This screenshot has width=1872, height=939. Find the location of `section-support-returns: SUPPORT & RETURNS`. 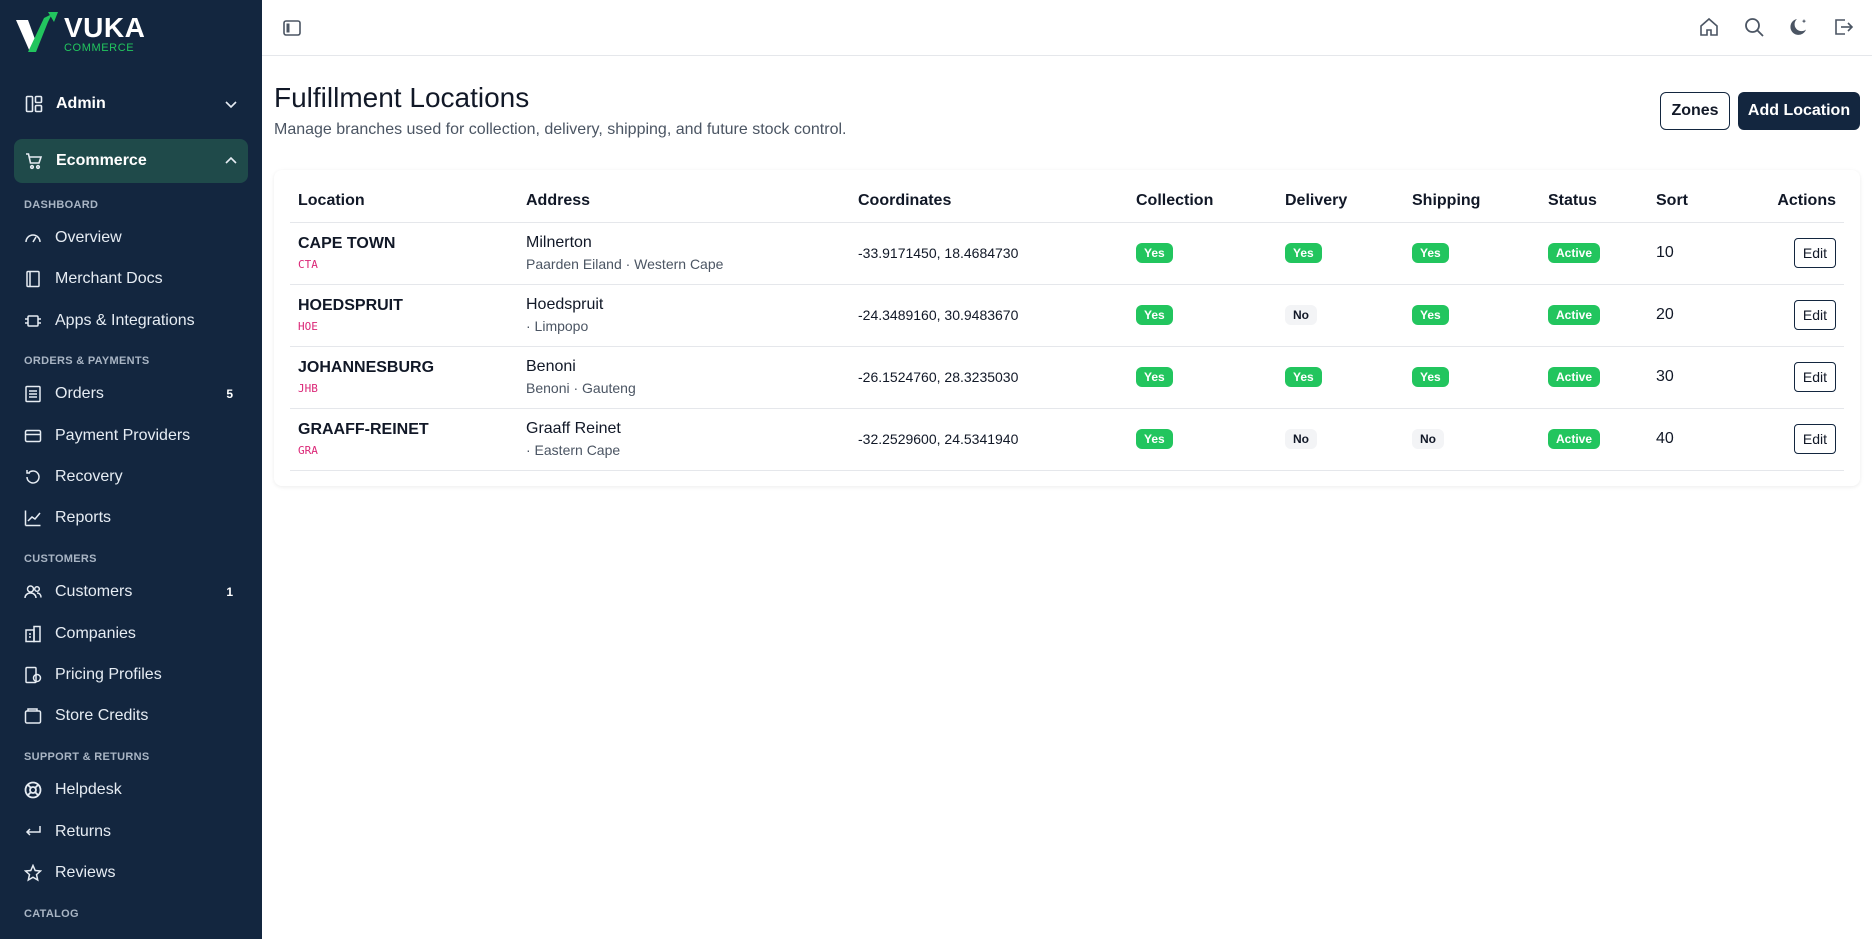

section-support-returns: SUPPORT & RETURNS is located at coordinates (87, 757).